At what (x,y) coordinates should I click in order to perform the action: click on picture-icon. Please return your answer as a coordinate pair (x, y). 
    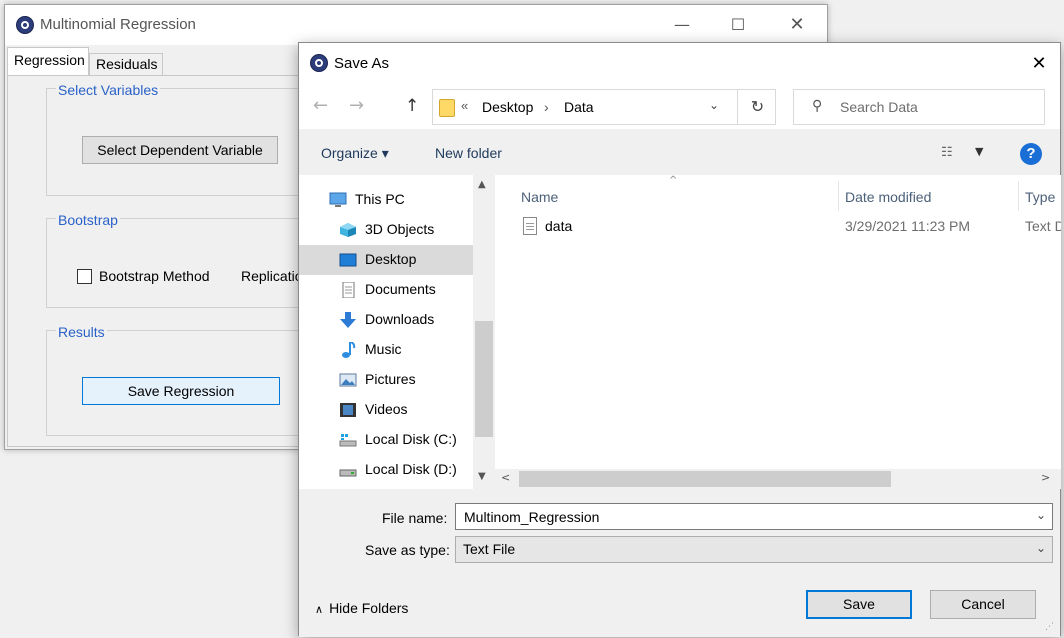
    Looking at the image, I should click on (348, 380).